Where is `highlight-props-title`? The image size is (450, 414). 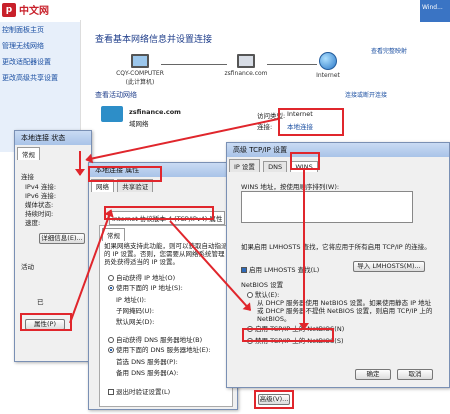
highlight-props-title is located at coordinates (125, 174).